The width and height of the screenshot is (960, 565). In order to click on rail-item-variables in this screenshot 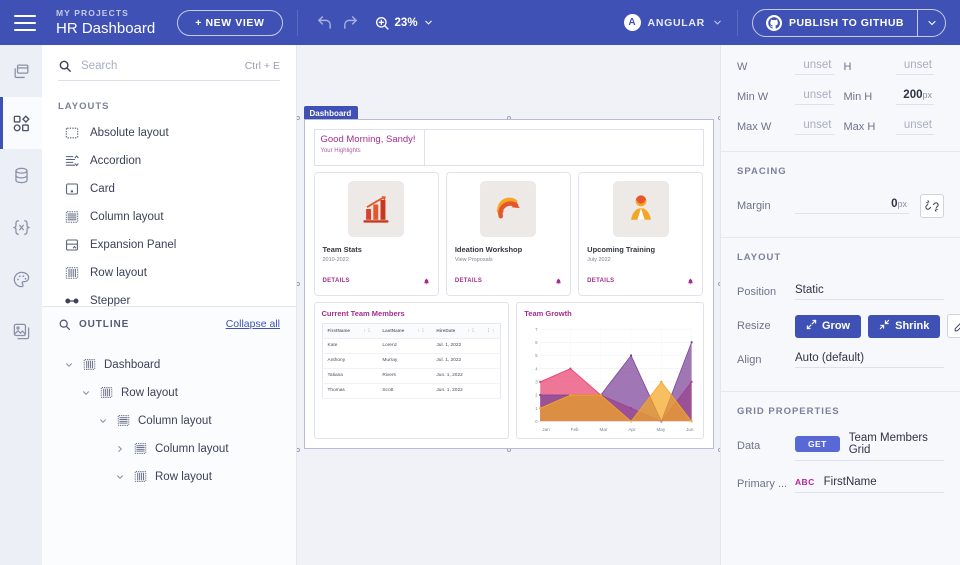, I will do `click(21, 227)`.